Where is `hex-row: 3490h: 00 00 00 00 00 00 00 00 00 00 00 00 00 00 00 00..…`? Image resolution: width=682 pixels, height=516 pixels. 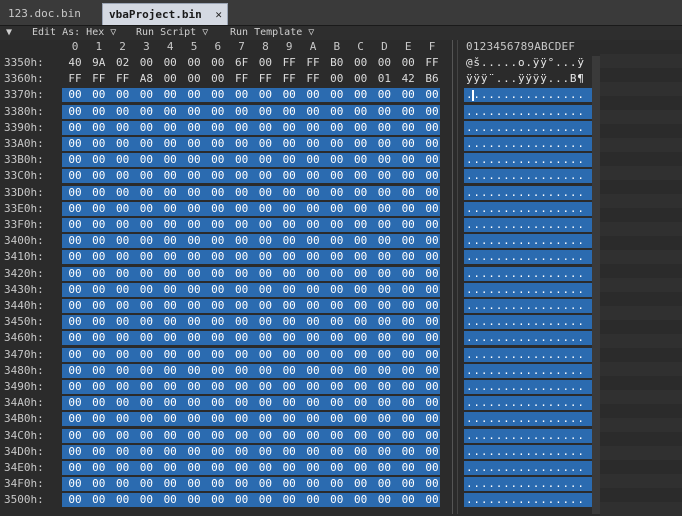 hex-row: 3490h: 00 00 00 00 00 00 00 00 00 00 00 00 00 00 00 00..… is located at coordinates (341, 387).